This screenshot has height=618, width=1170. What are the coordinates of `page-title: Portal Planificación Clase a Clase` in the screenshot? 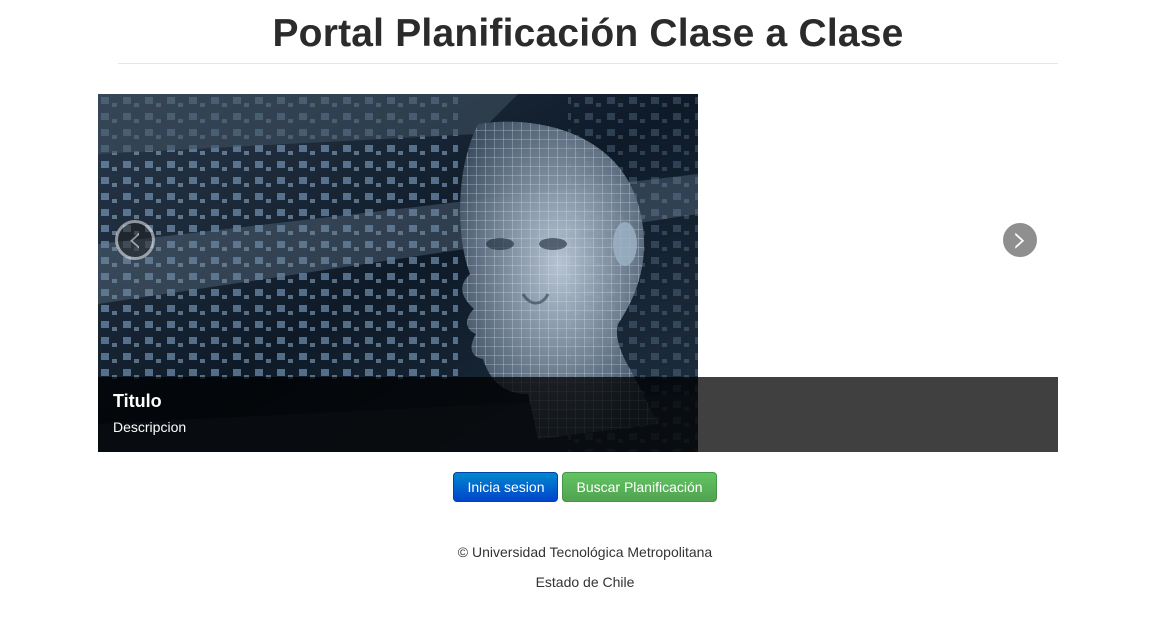 It's located at (588, 33).